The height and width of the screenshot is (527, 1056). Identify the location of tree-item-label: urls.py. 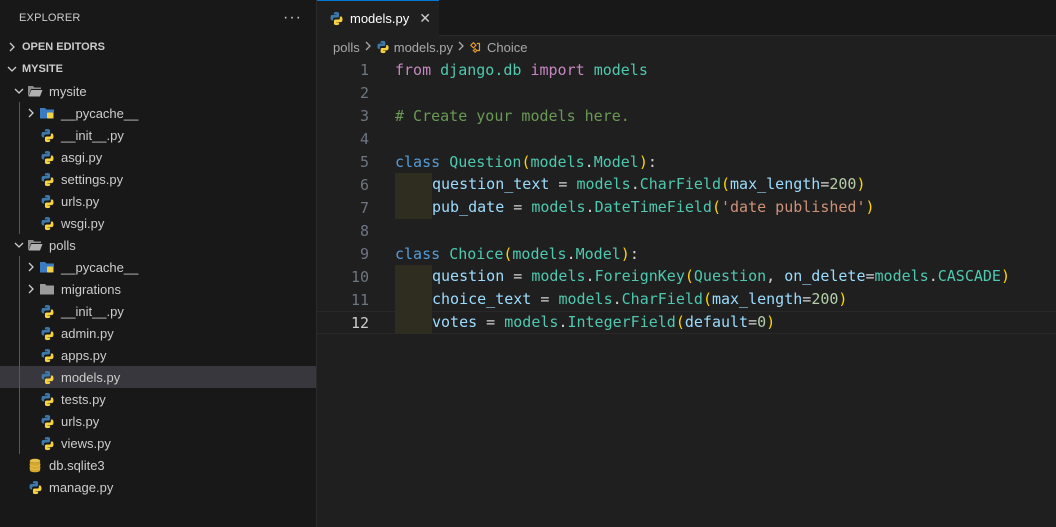
(80, 421).